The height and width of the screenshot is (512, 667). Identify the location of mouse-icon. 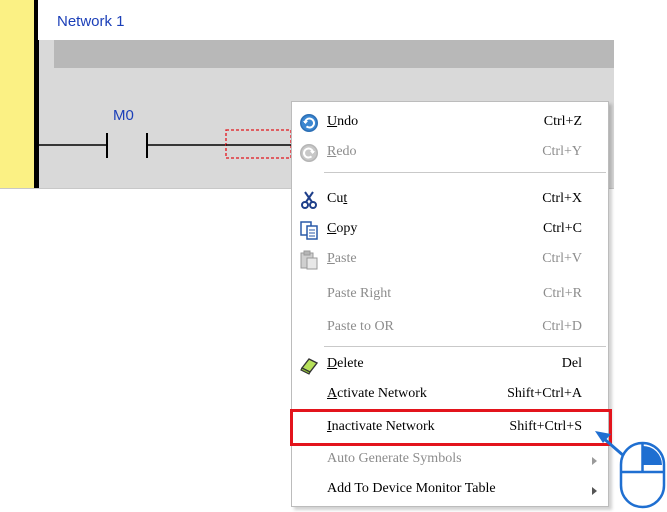
(642, 475).